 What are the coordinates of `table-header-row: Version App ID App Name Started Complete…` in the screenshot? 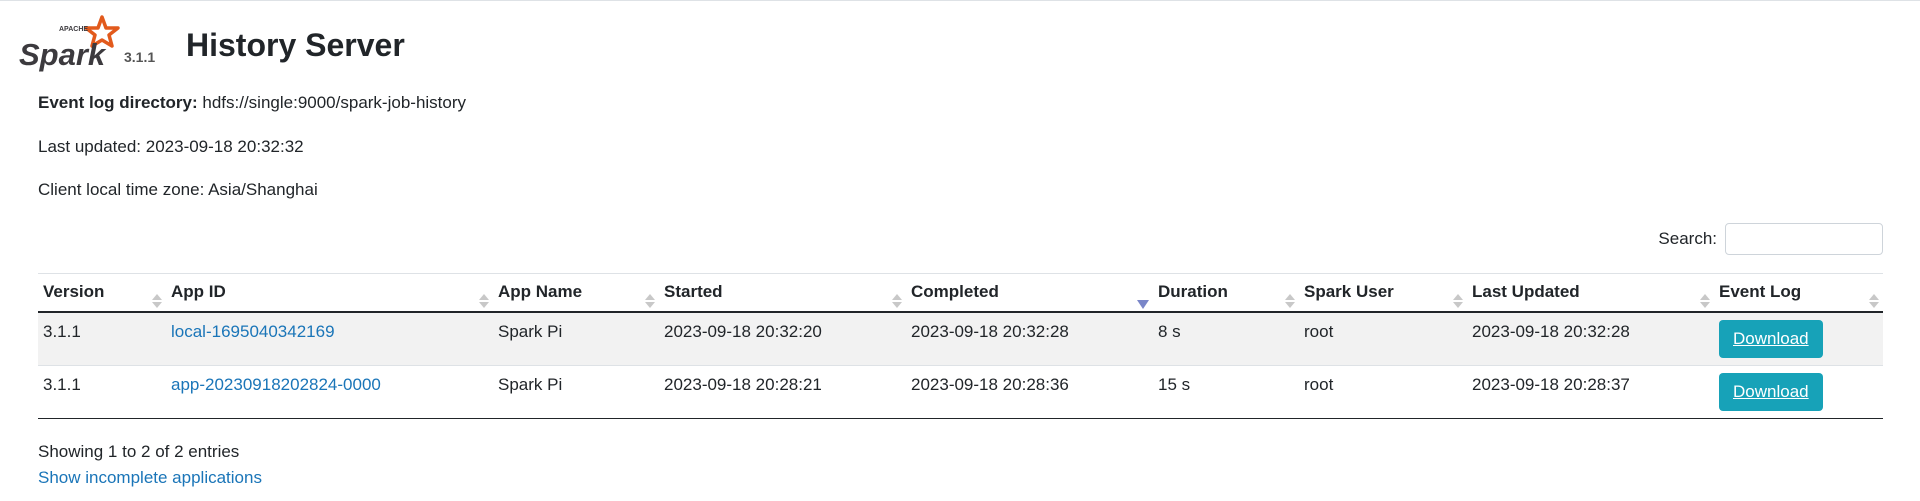 It's located at (960, 293).